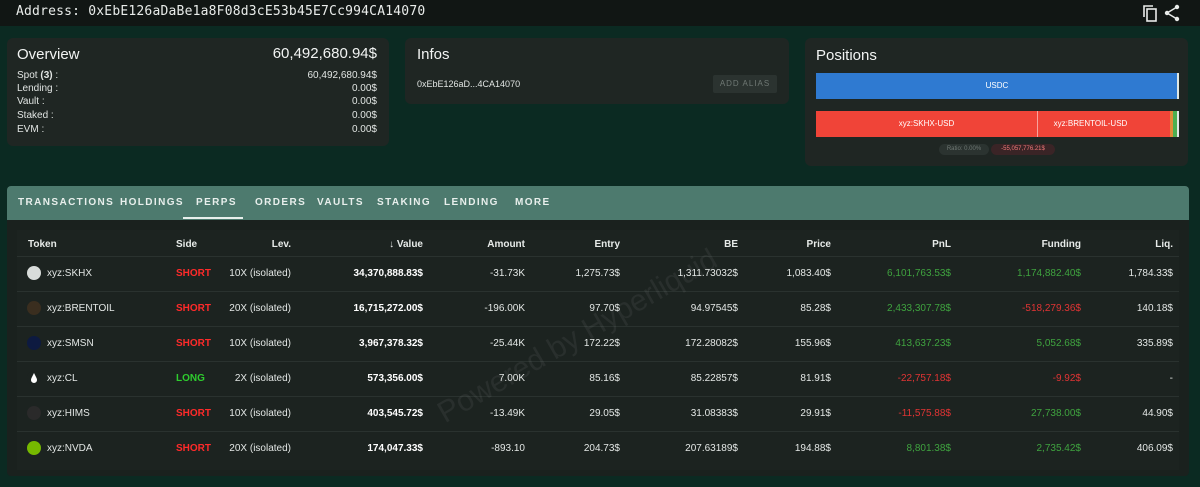 Image resolution: width=1200 pixels, height=487 pixels. I want to click on overview-evm-label: EVM :, so click(31, 129).